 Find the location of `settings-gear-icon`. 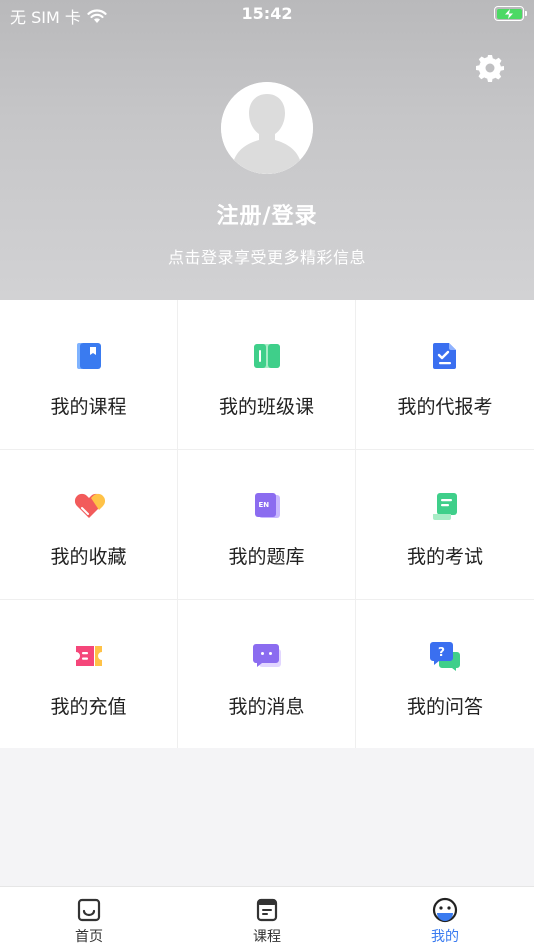

settings-gear-icon is located at coordinates (490, 68).